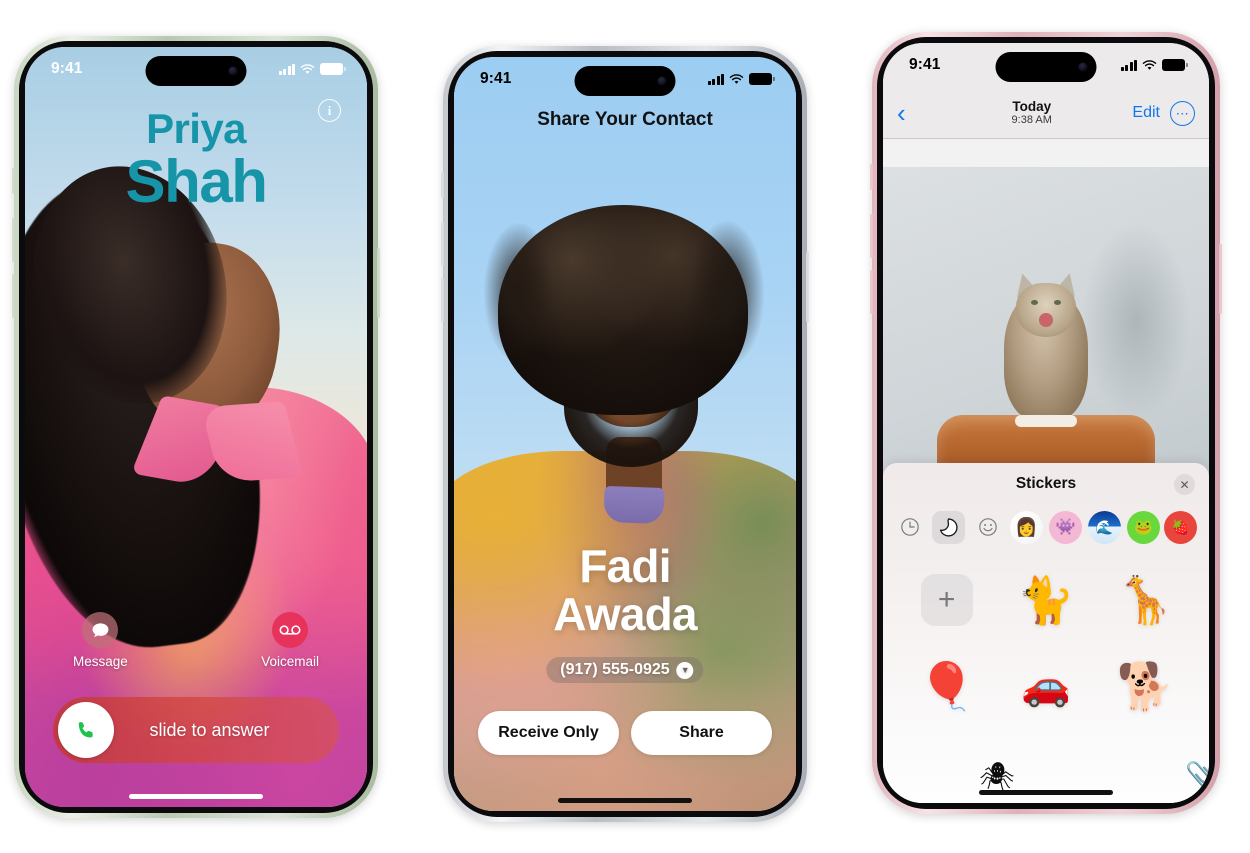 This screenshot has width=1250, height=853. Describe the element at coordinates (290, 630) in the screenshot. I see `voicemail-icon` at that location.